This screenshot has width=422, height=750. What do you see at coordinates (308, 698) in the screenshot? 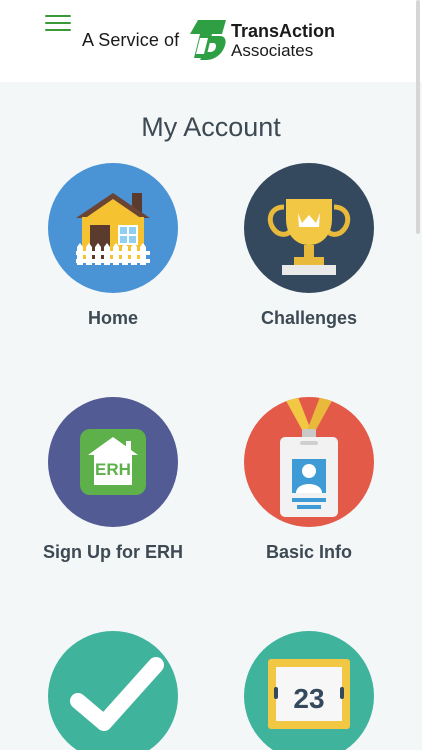
I see `calendar-day-text: 23` at bounding box center [308, 698].